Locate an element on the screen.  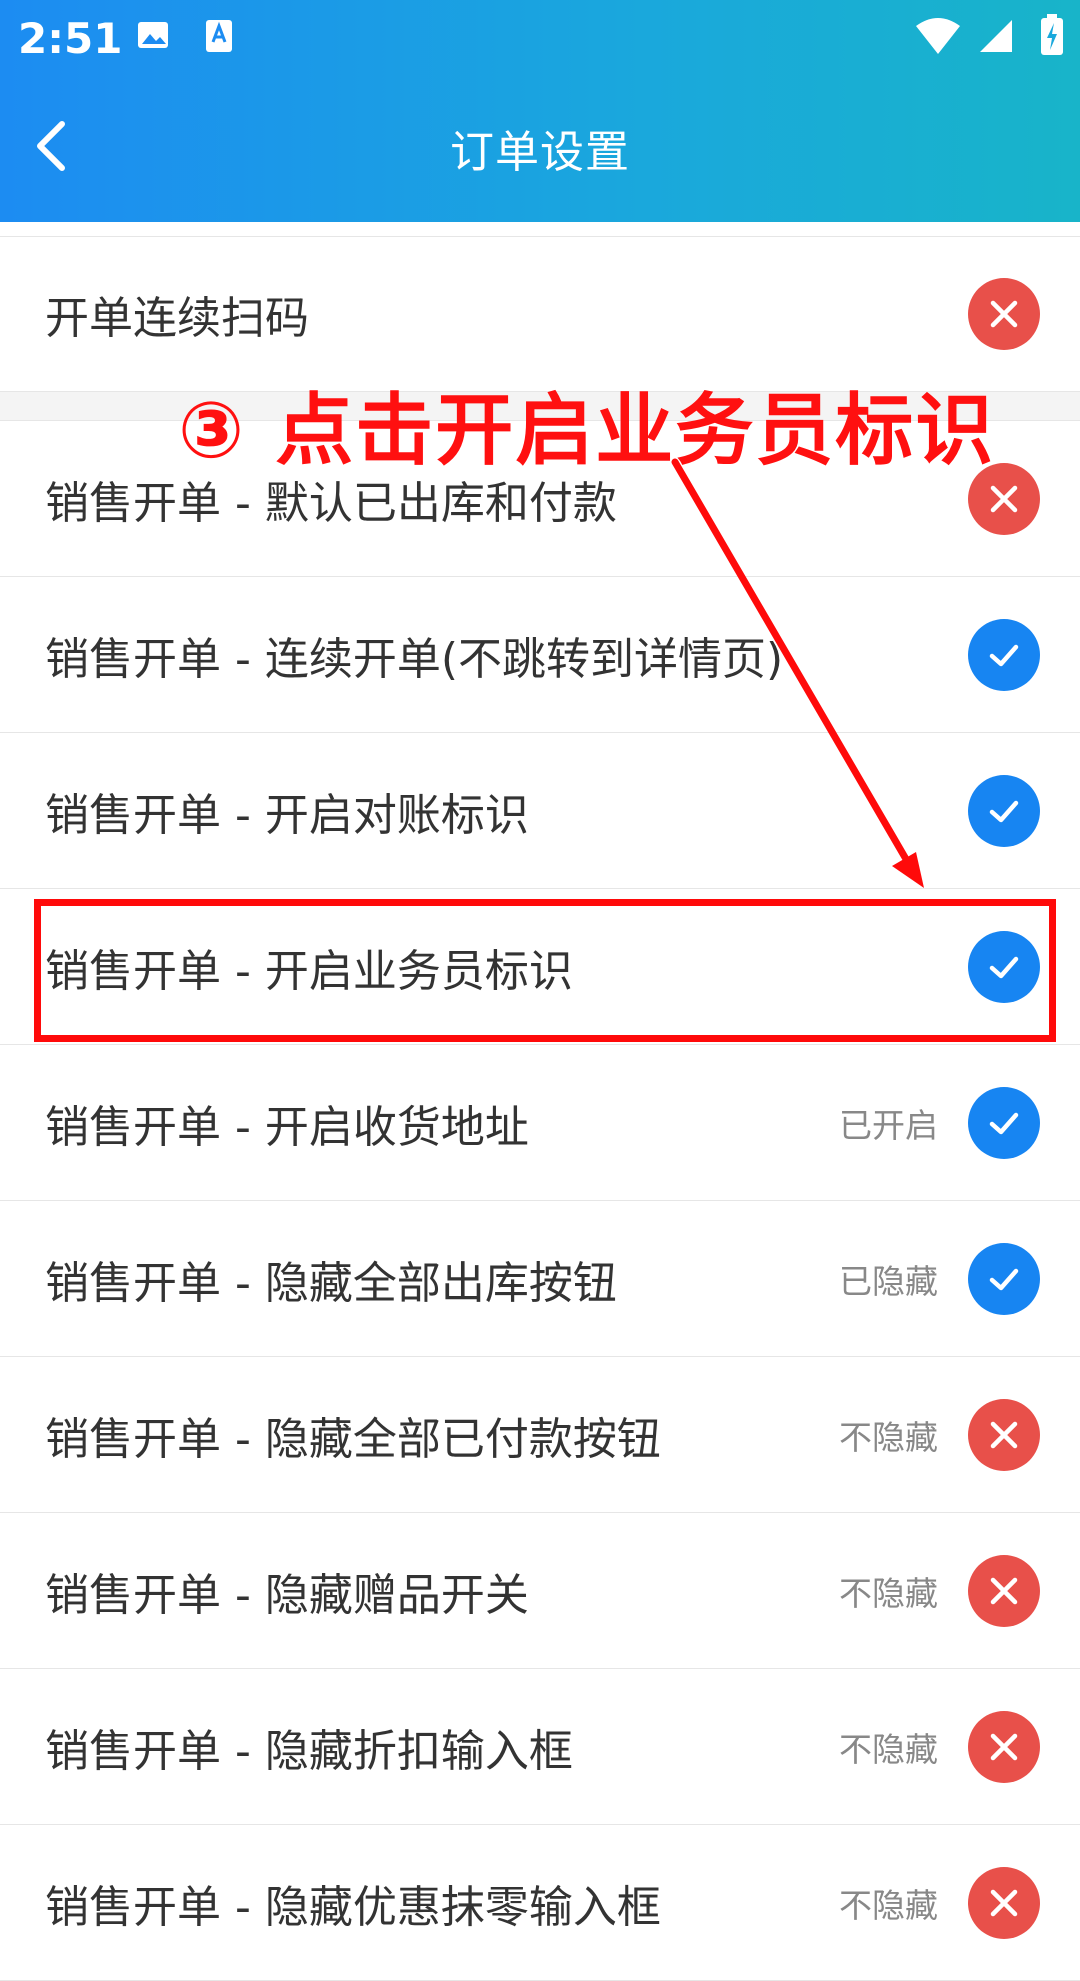
setting-row-hide-paid: 销售开单 - 隐藏全部已付款按钮 不隐藏 is located at coordinates (540, 1435).